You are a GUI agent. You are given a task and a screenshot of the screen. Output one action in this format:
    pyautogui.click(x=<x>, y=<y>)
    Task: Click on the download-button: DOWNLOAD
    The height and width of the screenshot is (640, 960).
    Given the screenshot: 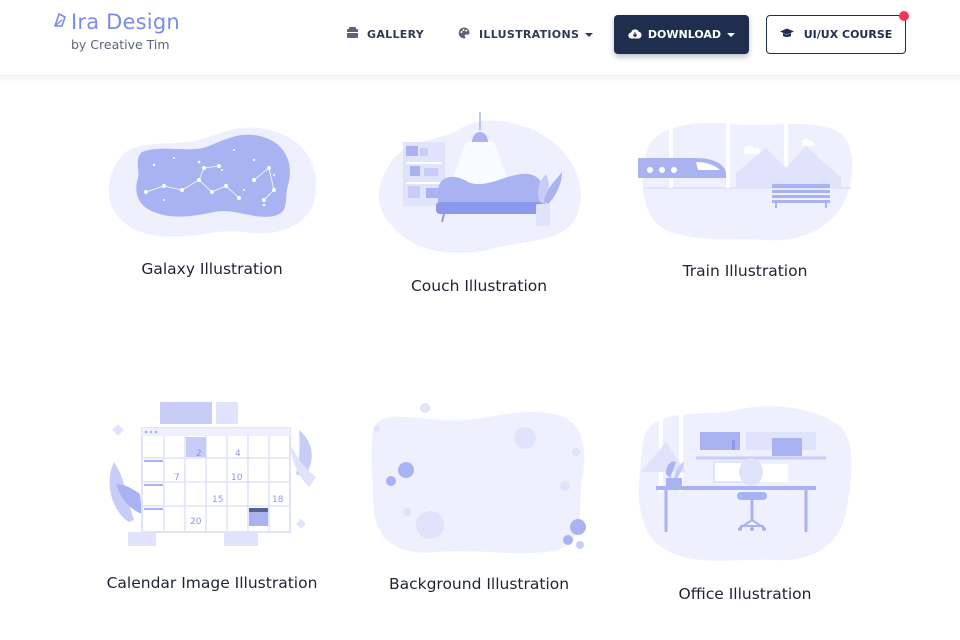 What is the action you would take?
    pyautogui.click(x=681, y=34)
    